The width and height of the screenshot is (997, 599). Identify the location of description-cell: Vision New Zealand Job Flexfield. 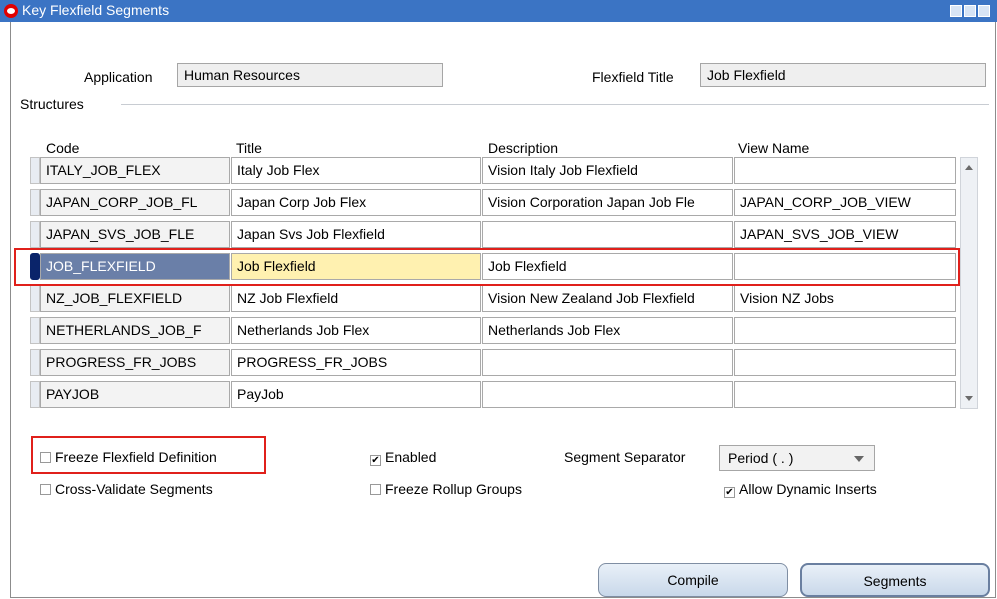
(607, 298).